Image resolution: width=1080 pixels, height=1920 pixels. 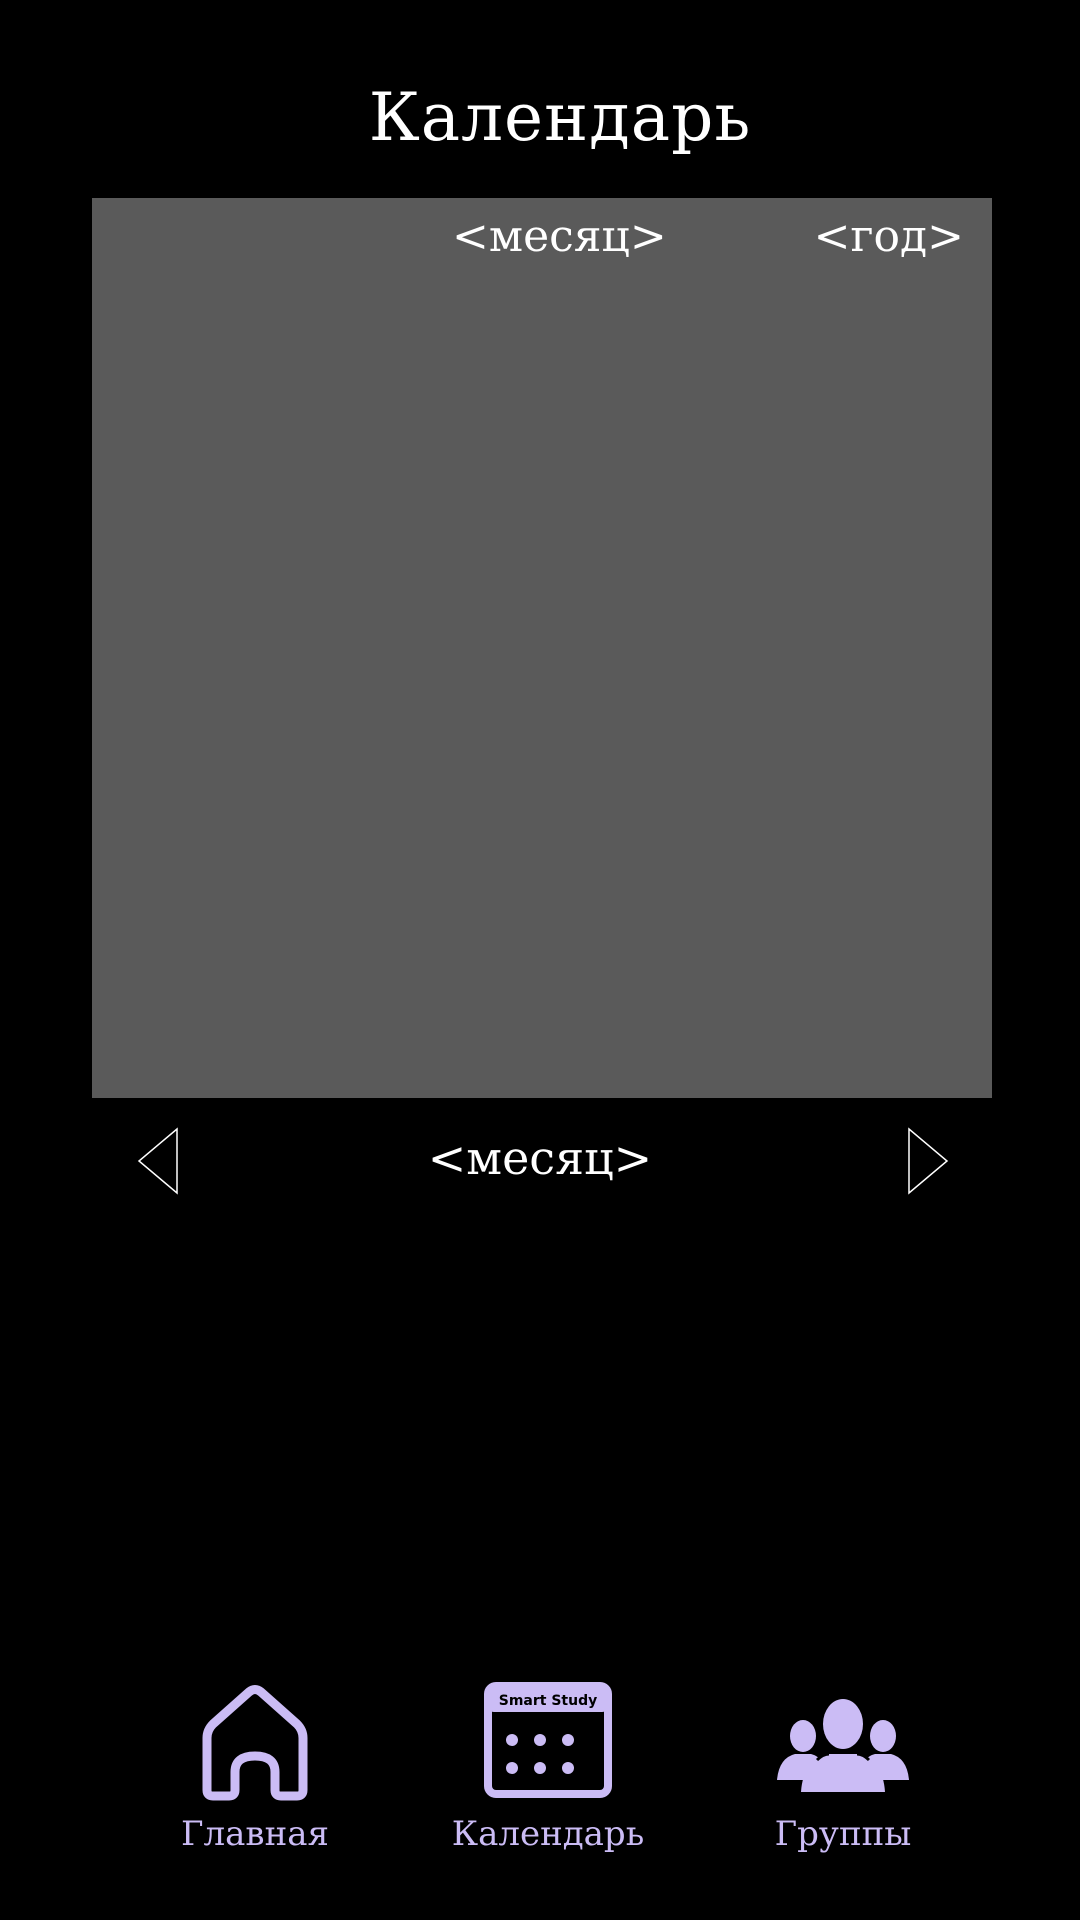 I want to click on nav-item-home-label: Главная, so click(x=255, y=1834).